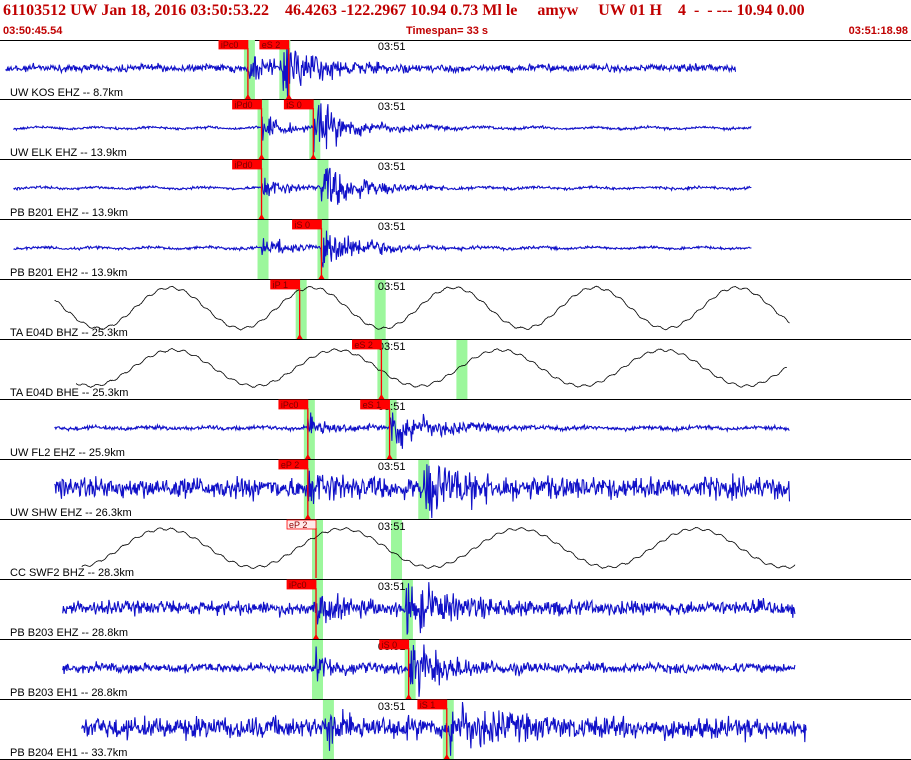 The width and height of the screenshot is (911, 760). What do you see at coordinates (455, 129) in the screenshot?
I see `trace-panel: 03:51 iPd0 iS 0 UW ELK EHZ -- 13.9km` at bounding box center [455, 129].